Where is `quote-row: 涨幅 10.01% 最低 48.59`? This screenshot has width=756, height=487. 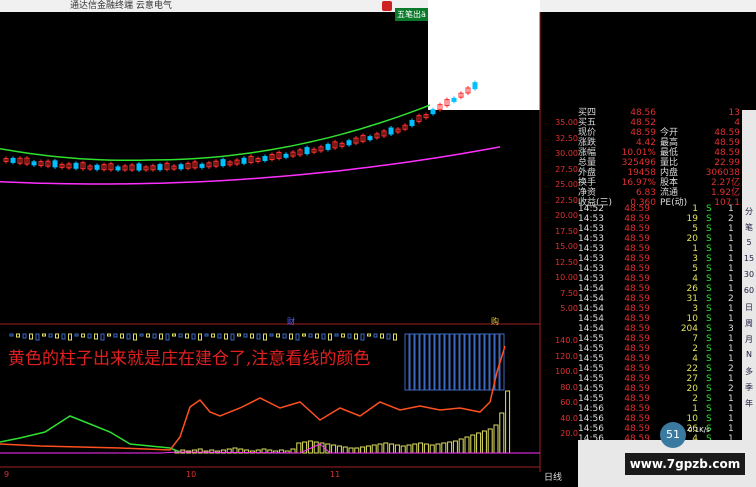 quote-row: 涨幅 10.01% 最低 48.59 is located at coordinates (660, 153).